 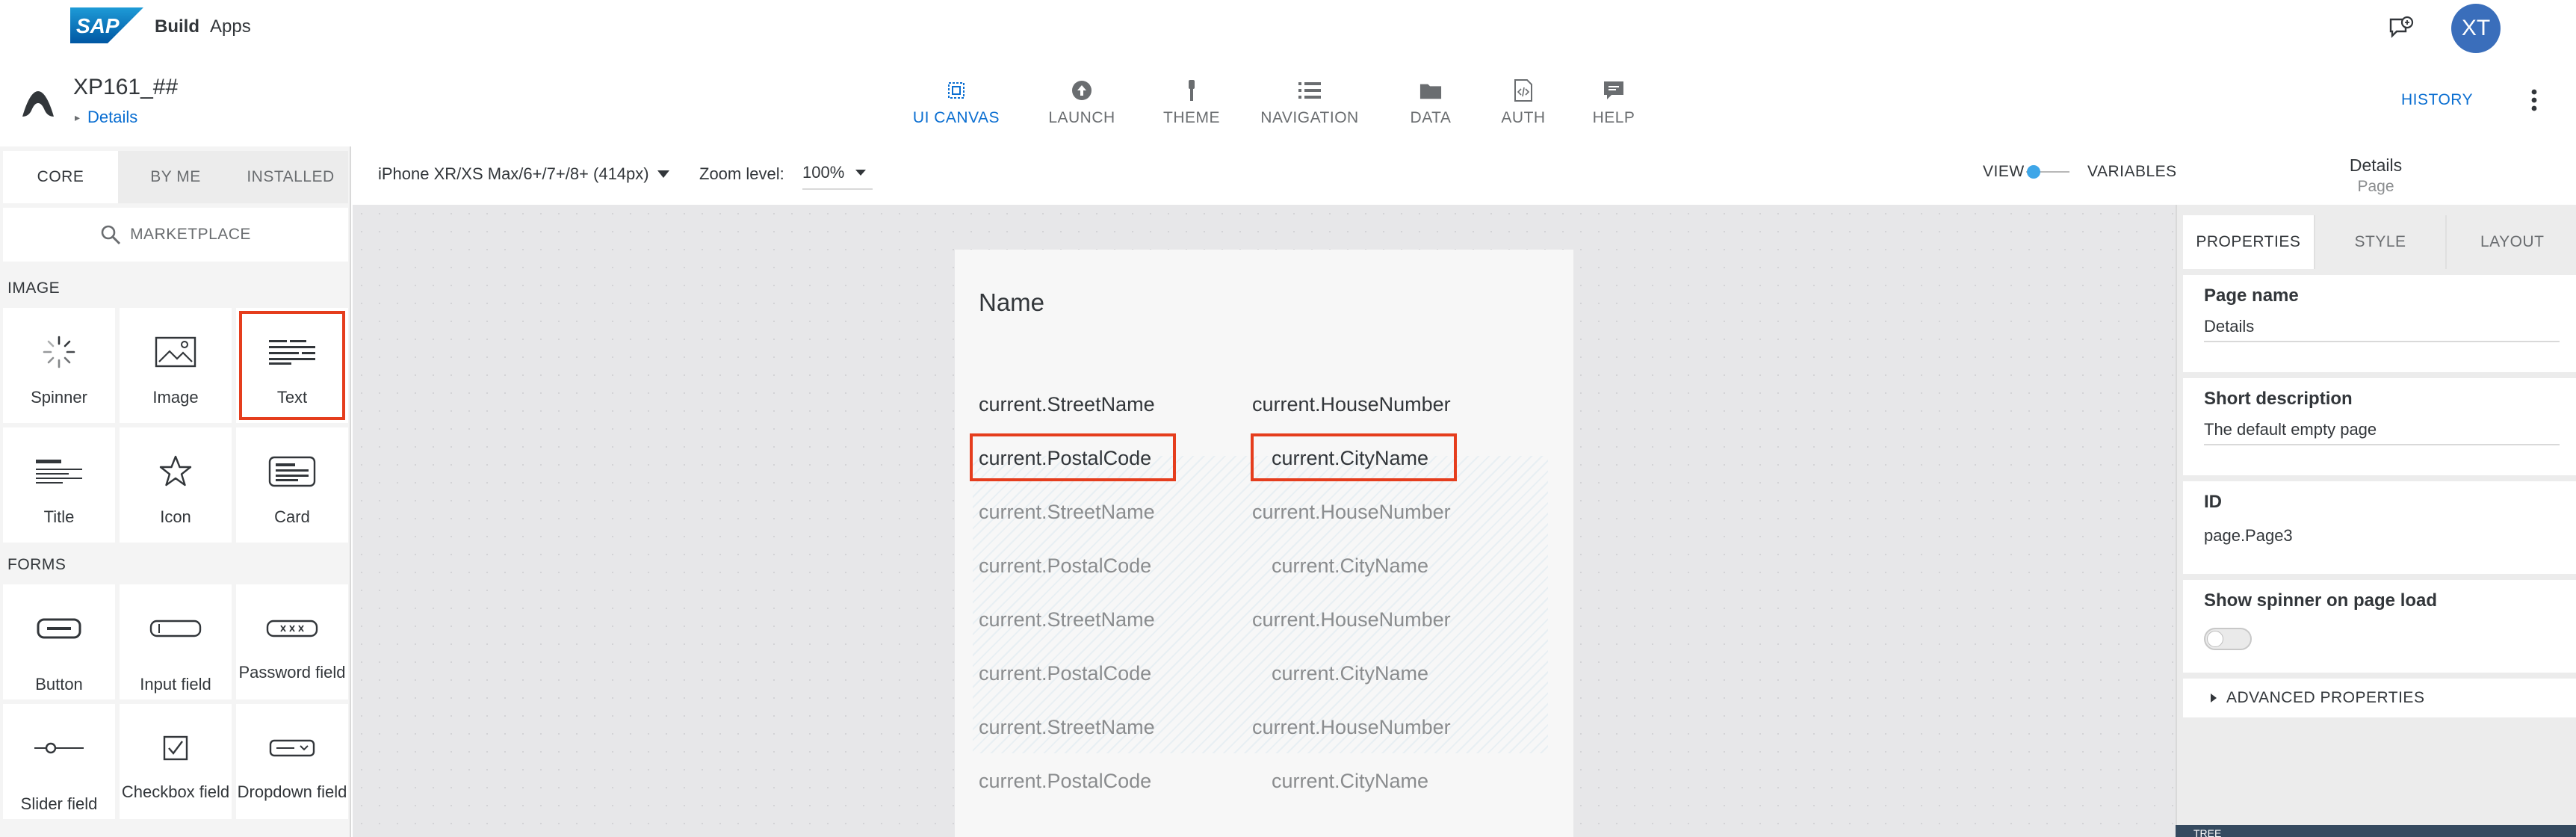 What do you see at coordinates (1614, 90) in the screenshot?
I see `help-icon` at bounding box center [1614, 90].